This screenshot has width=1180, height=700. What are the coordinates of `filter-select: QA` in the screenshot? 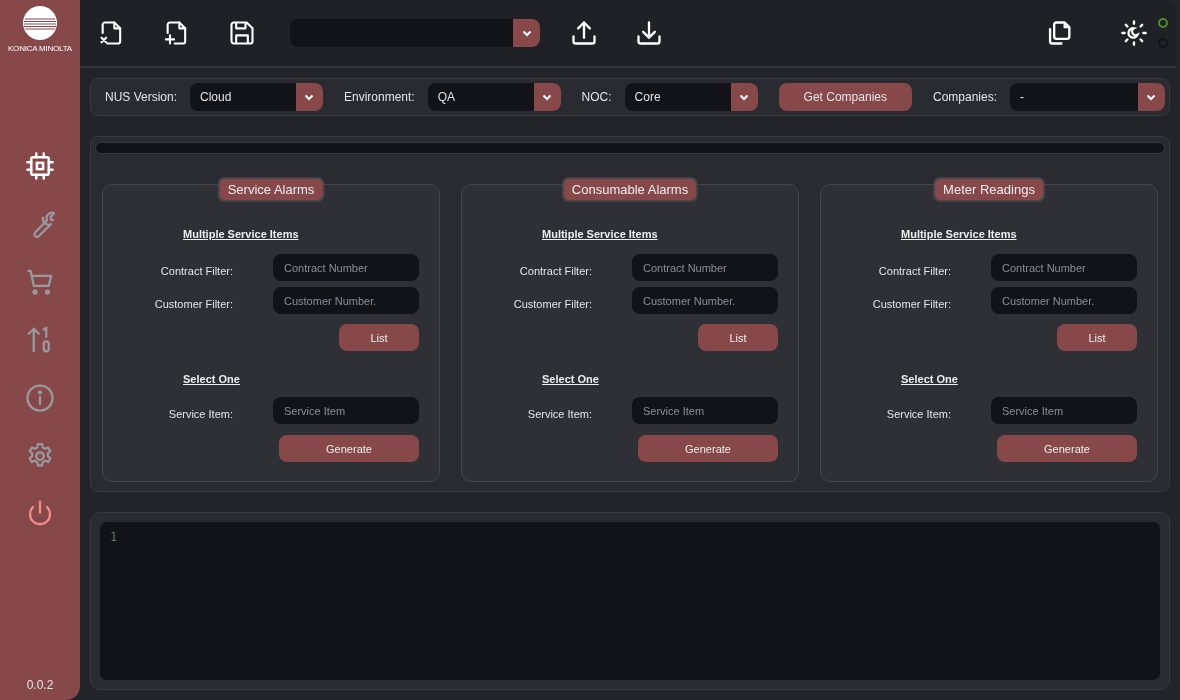 It's located at (494, 97).